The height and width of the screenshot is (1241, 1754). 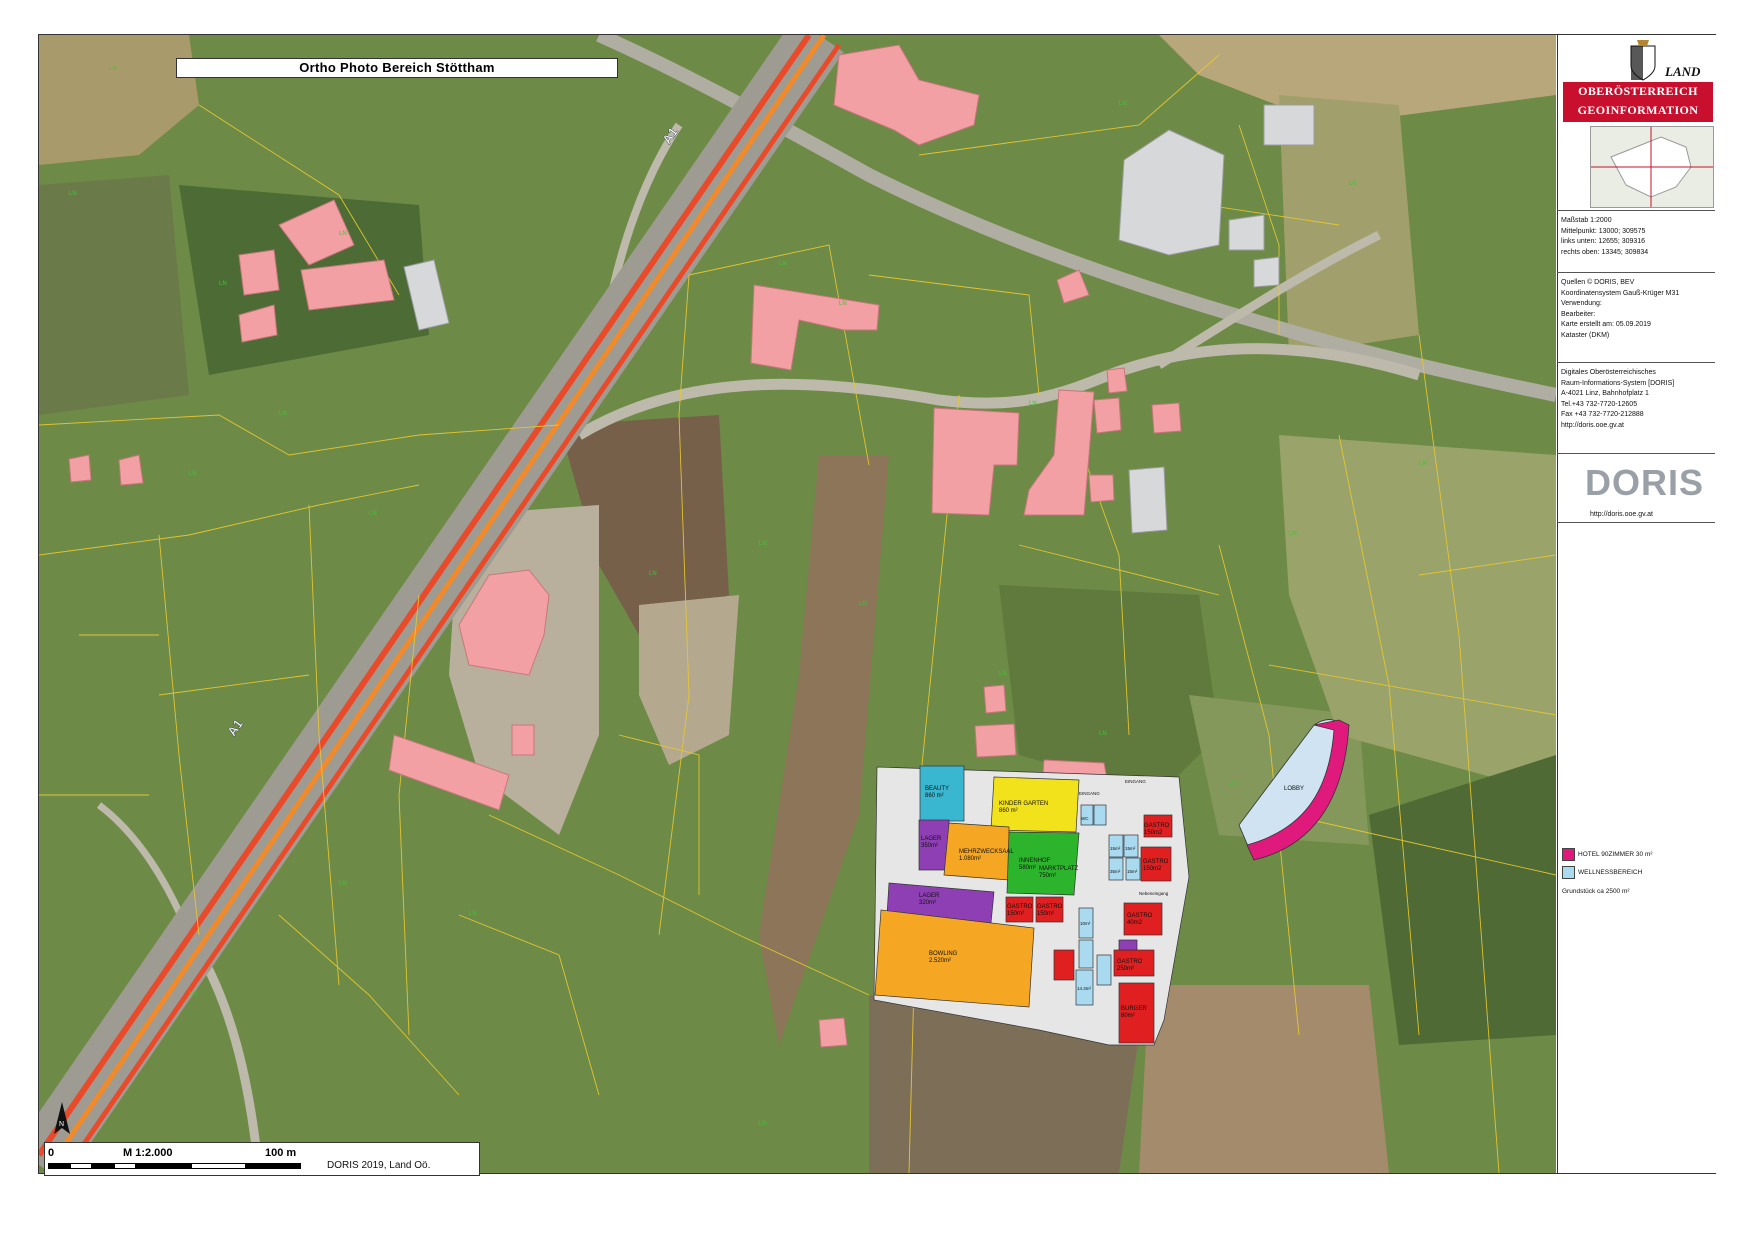 I want to click on doris-url: http://doris.ooe.gv.at, so click(x=1621, y=514).